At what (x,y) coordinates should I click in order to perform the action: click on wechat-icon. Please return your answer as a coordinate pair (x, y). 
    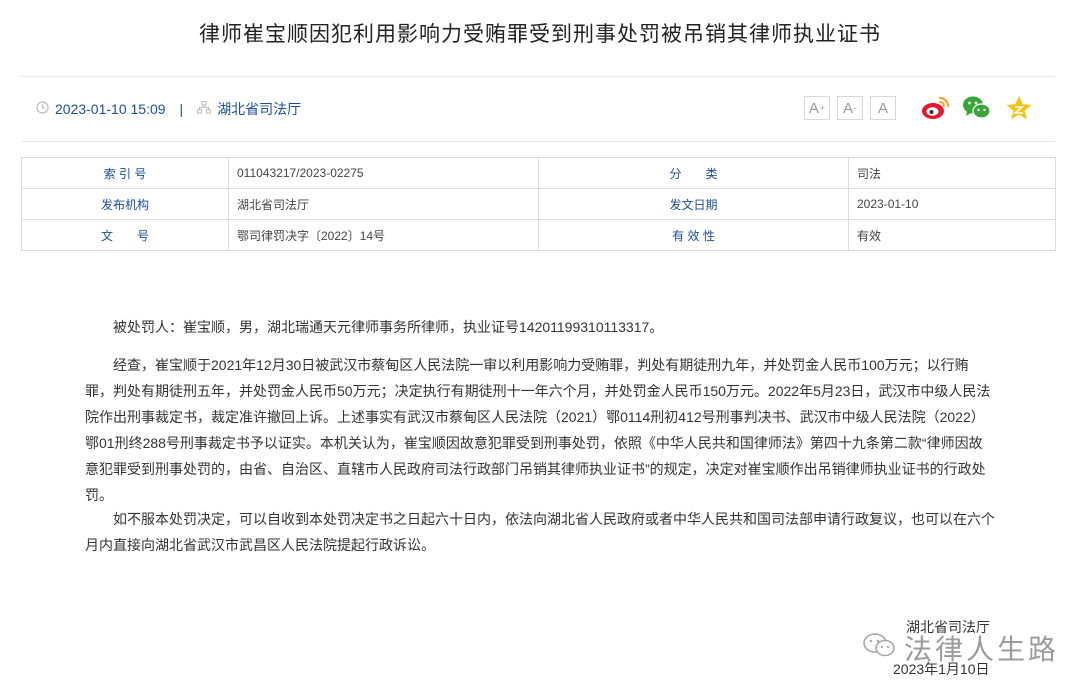
    Looking at the image, I should click on (977, 108).